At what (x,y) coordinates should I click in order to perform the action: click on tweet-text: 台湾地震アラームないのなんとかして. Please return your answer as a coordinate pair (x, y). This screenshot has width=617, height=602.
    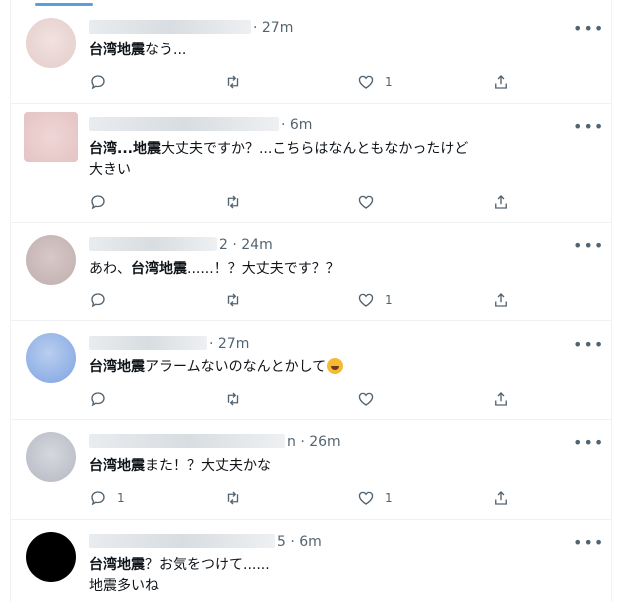
    Looking at the image, I should click on (339, 367).